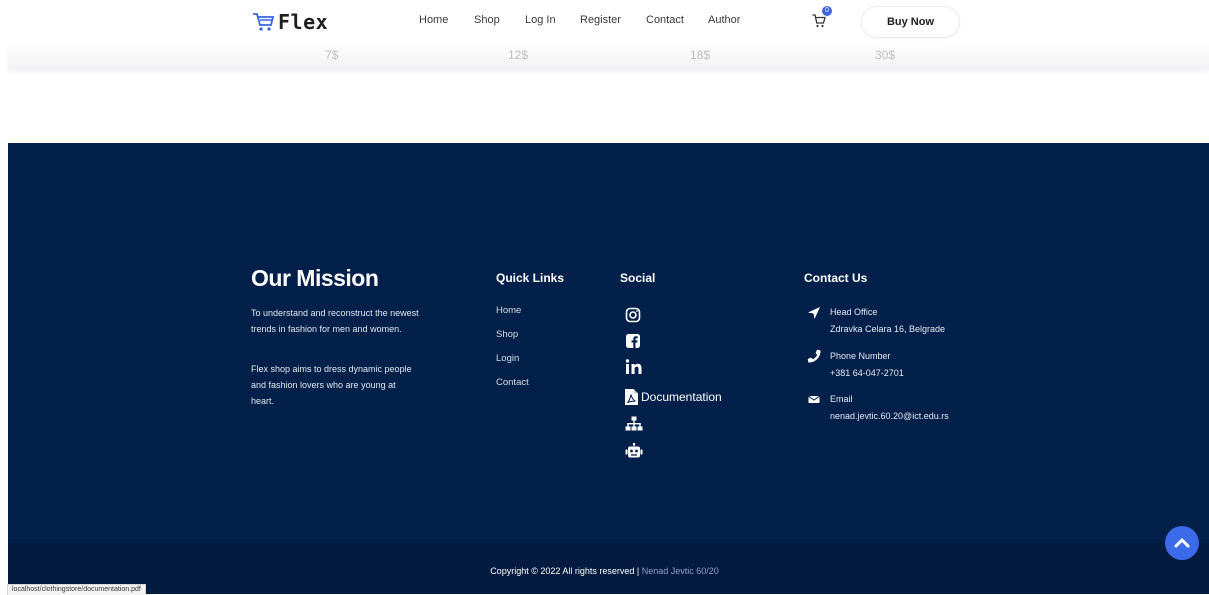 Image resolution: width=1209 pixels, height=595 pixels. I want to click on back-to-top-button, so click(1182, 543).